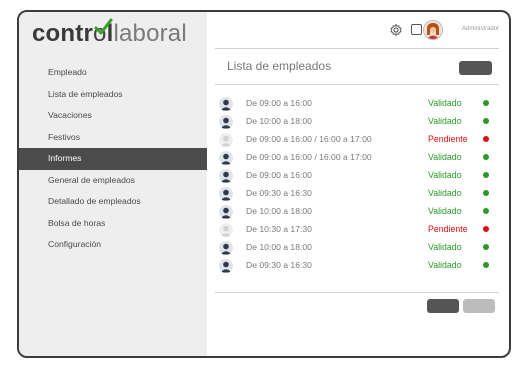  I want to click on schedule-text: De 10:30 a 17:30, so click(279, 229).